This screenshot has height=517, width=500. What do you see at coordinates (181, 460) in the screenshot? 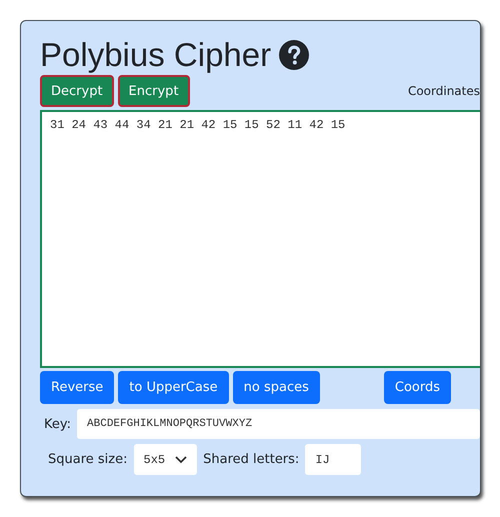
I see `chevron-down-icon` at bounding box center [181, 460].